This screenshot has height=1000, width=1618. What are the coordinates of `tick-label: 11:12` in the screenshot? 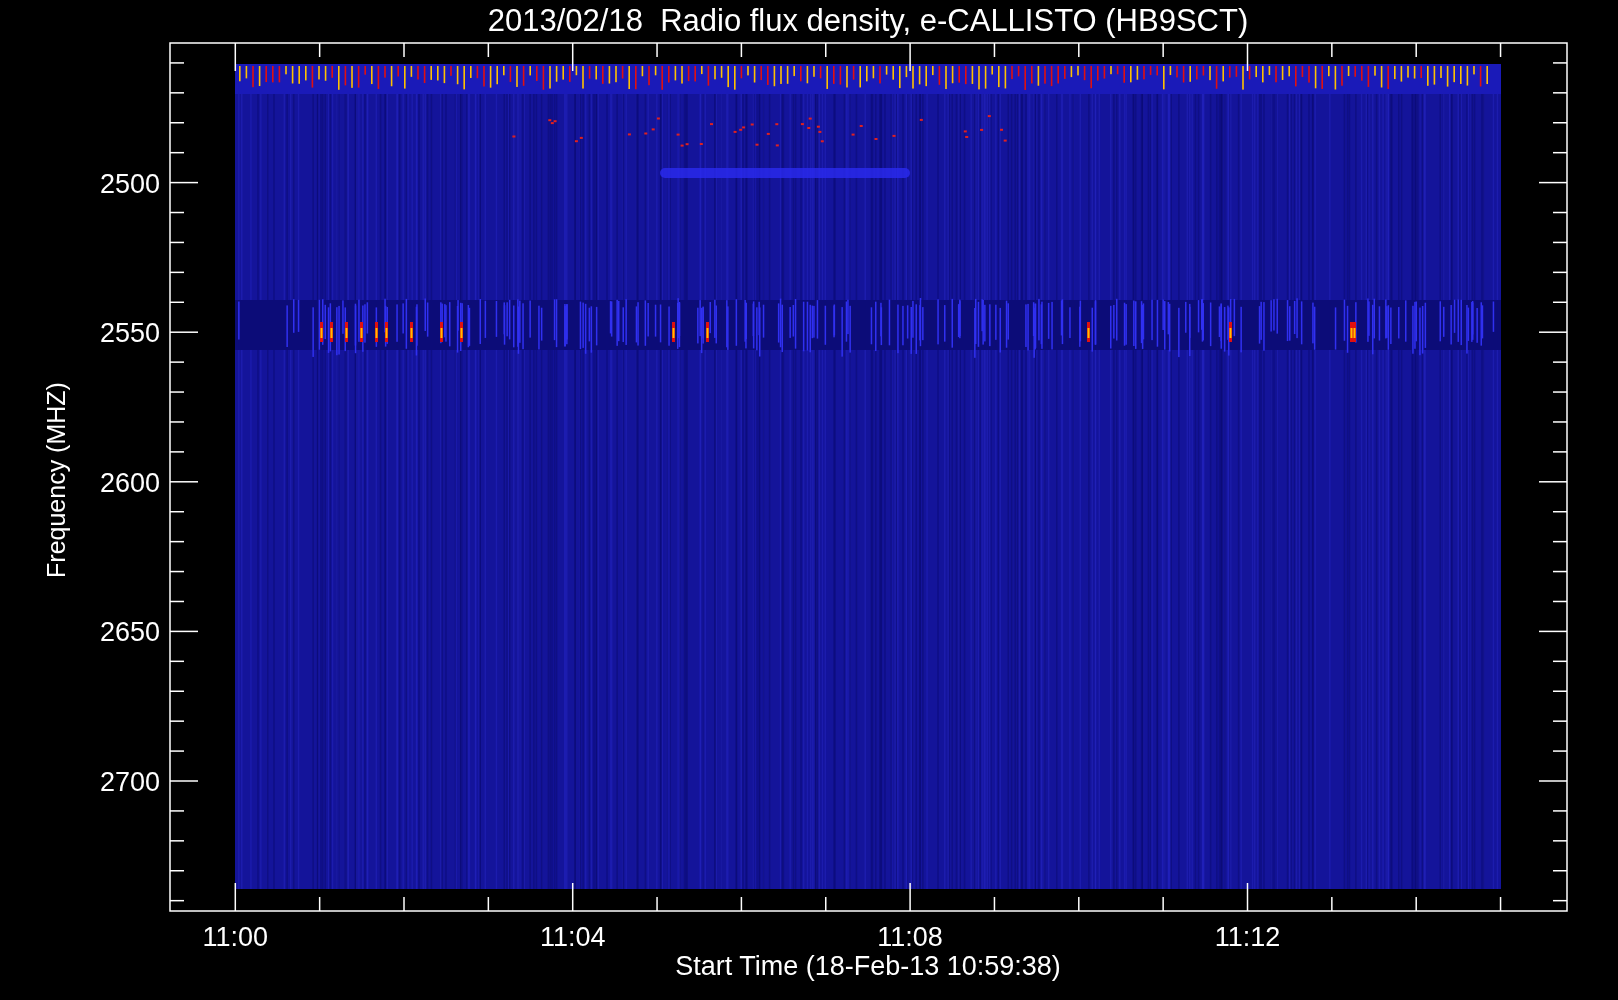 It's located at (1247, 937).